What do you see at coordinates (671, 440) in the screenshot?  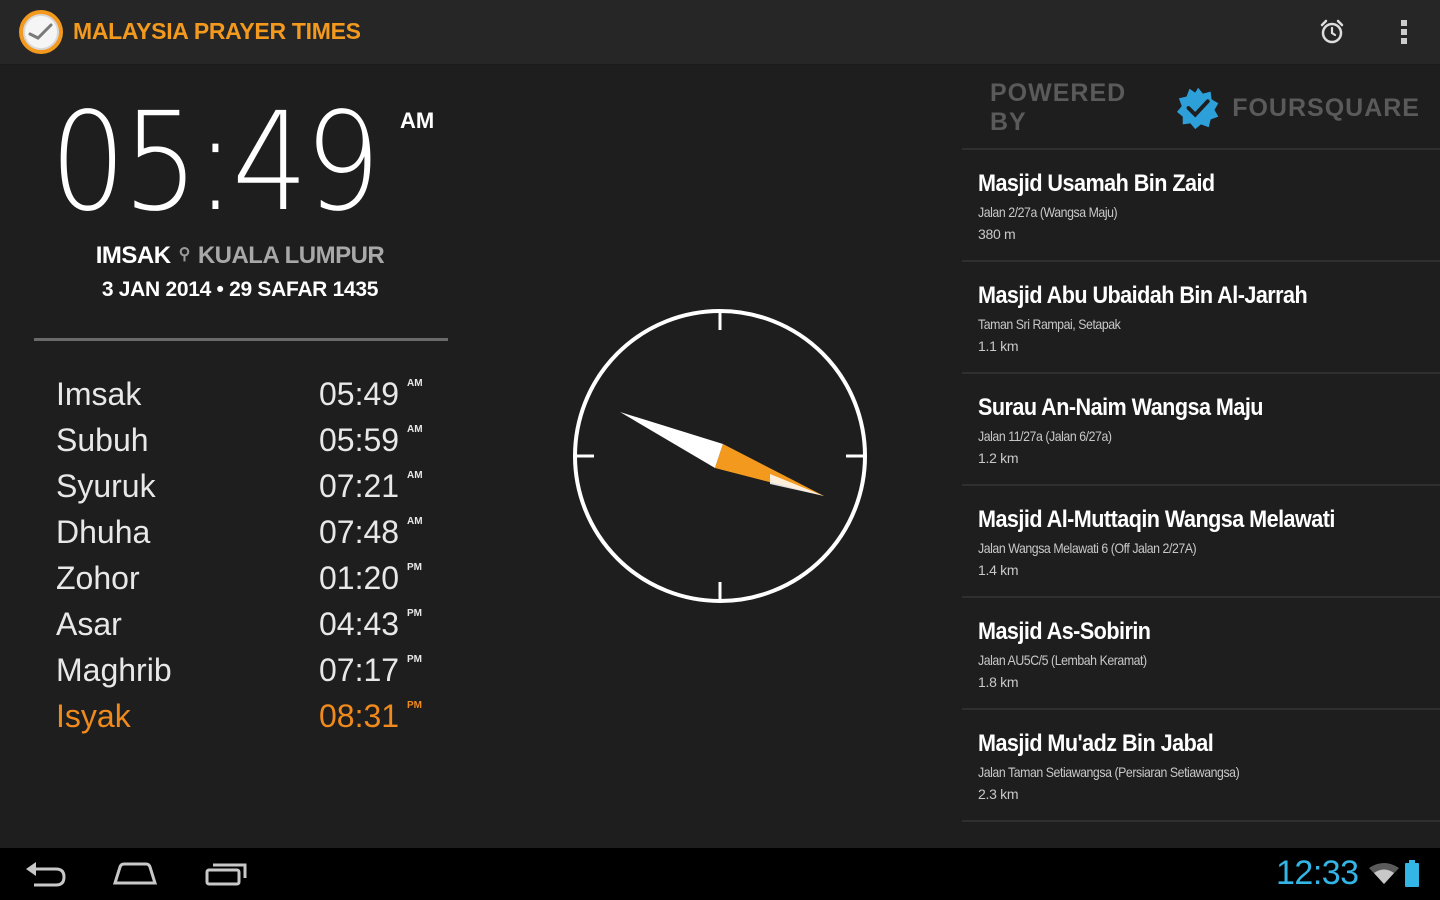 I see `compass-needle-white` at bounding box center [671, 440].